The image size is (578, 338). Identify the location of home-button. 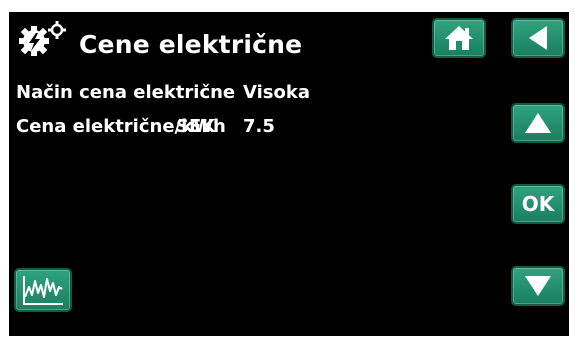
(459, 38).